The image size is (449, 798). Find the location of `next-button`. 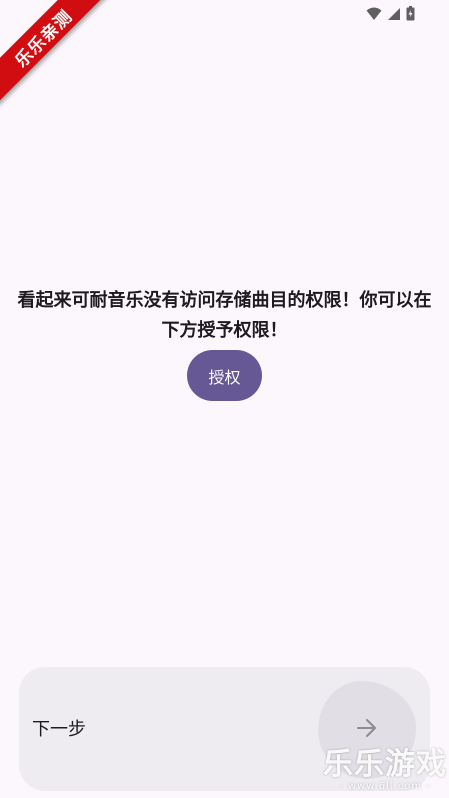

next-button is located at coordinates (367, 730).